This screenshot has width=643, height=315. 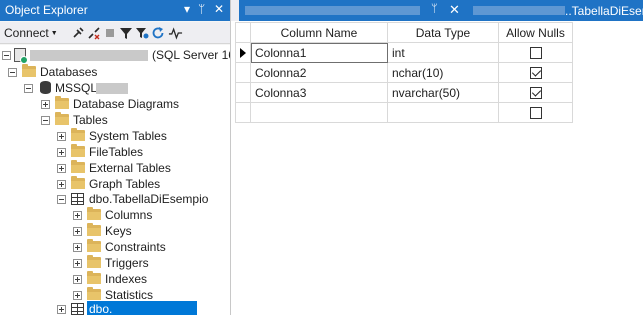 I want to click on object-explorer-title: Object Explorer, so click(x=46, y=10).